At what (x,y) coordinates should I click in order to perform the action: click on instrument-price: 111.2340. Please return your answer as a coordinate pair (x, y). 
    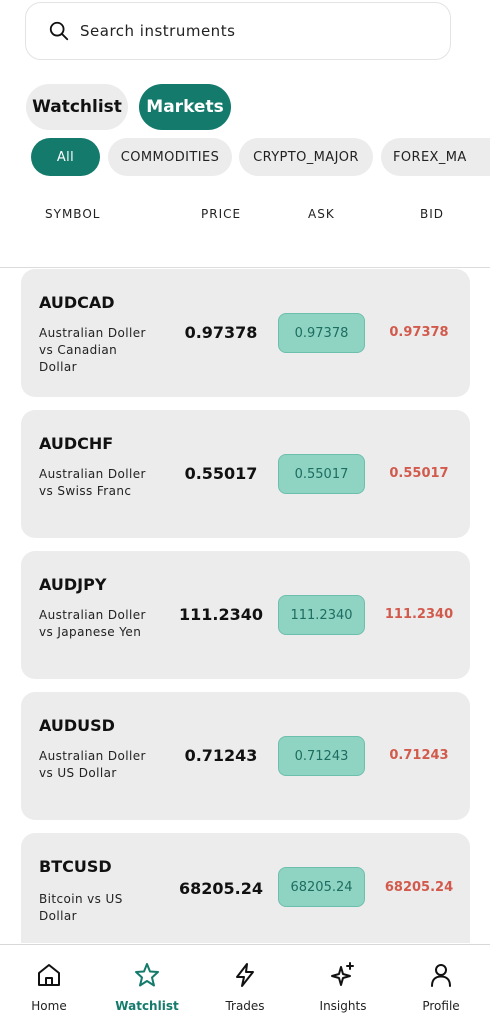
    Looking at the image, I should click on (220, 614).